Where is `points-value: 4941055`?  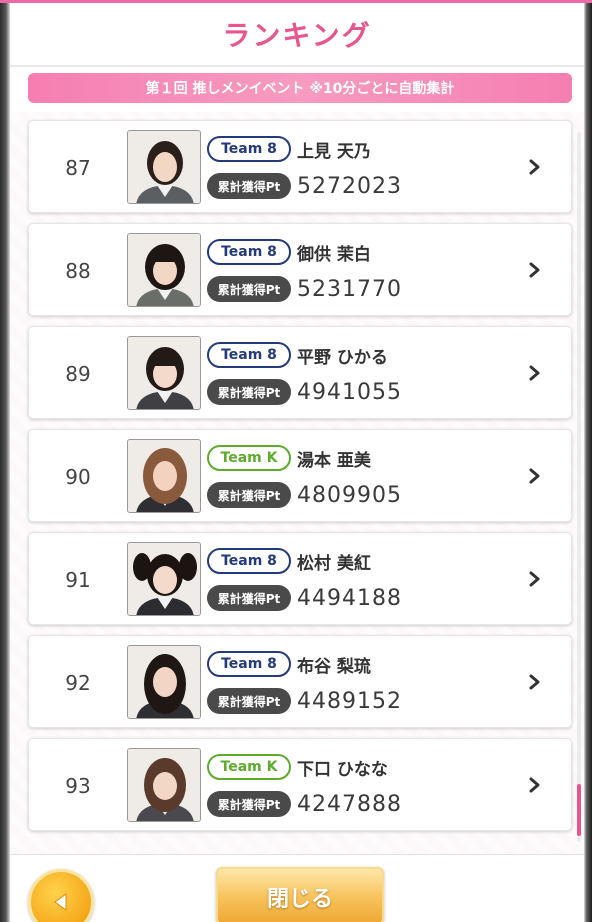 points-value: 4941055 is located at coordinates (349, 392).